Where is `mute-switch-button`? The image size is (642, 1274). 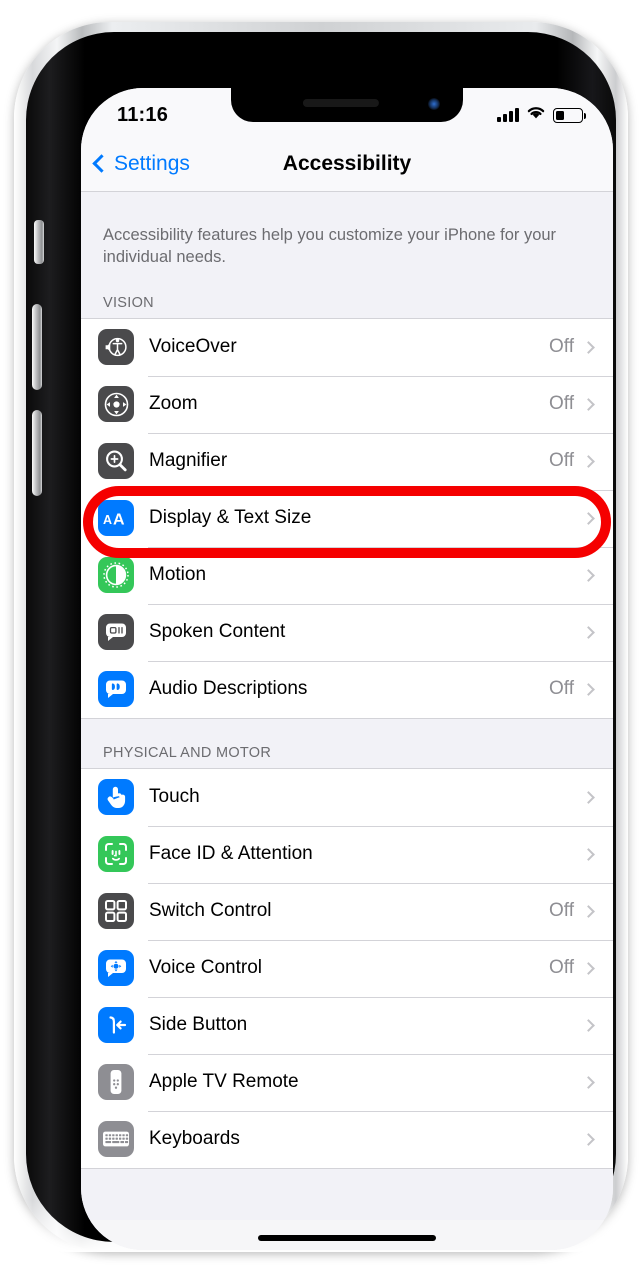
mute-switch-button is located at coordinates (39, 242).